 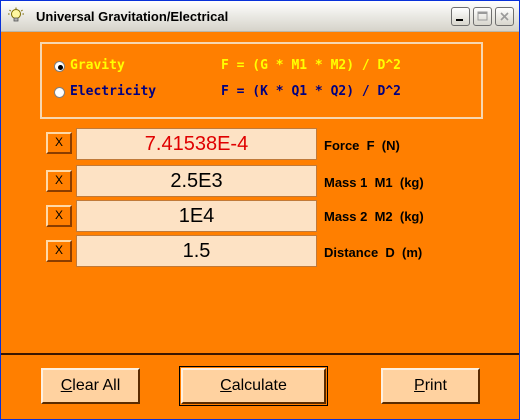 I want to click on radio-electricity-button, so click(x=59, y=92).